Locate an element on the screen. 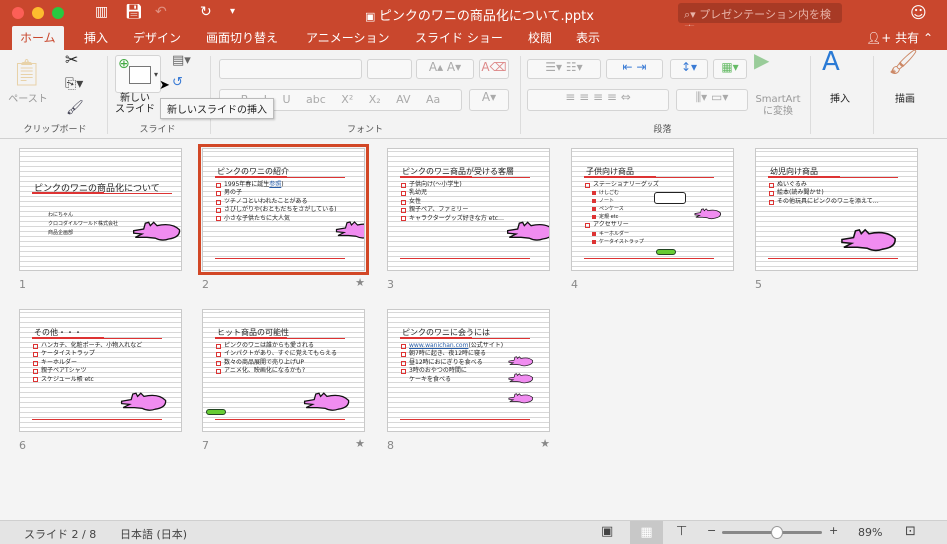 The width and height of the screenshot is (947, 544). zoom-out-icon: − is located at coordinates (711, 530).